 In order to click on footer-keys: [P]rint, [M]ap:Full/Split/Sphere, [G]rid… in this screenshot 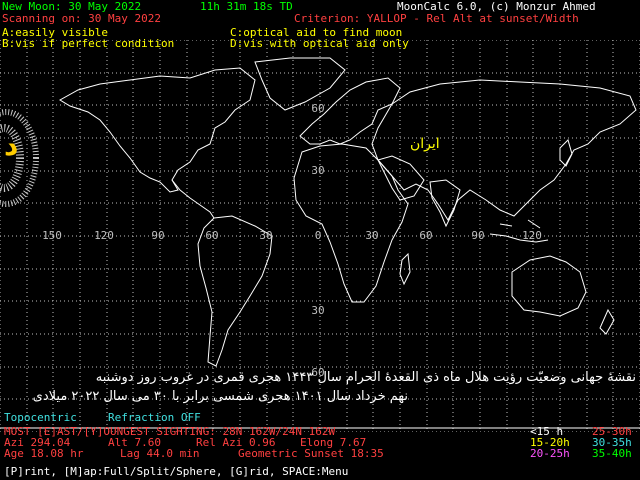, I will do `click(176, 471)`.